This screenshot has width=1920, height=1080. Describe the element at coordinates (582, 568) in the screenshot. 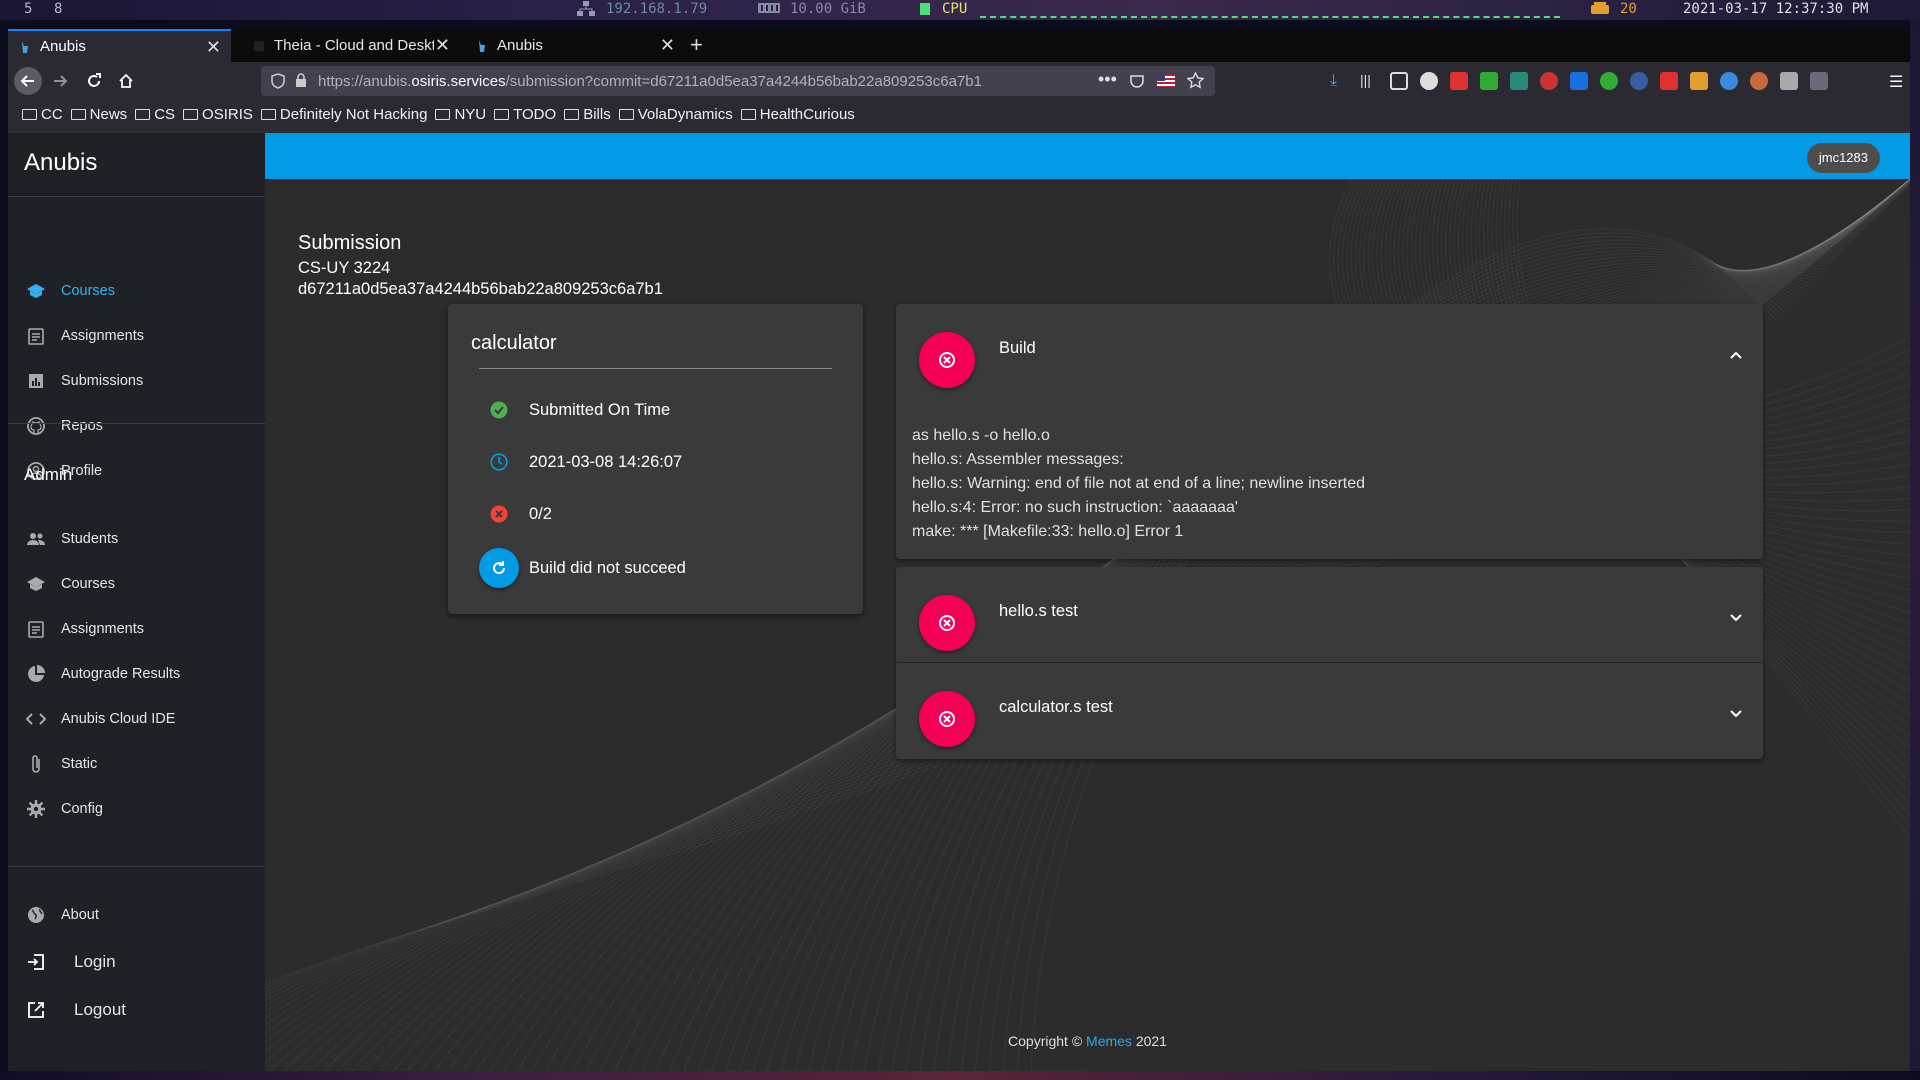

I see `status-row-build: Build did not succeed` at that location.